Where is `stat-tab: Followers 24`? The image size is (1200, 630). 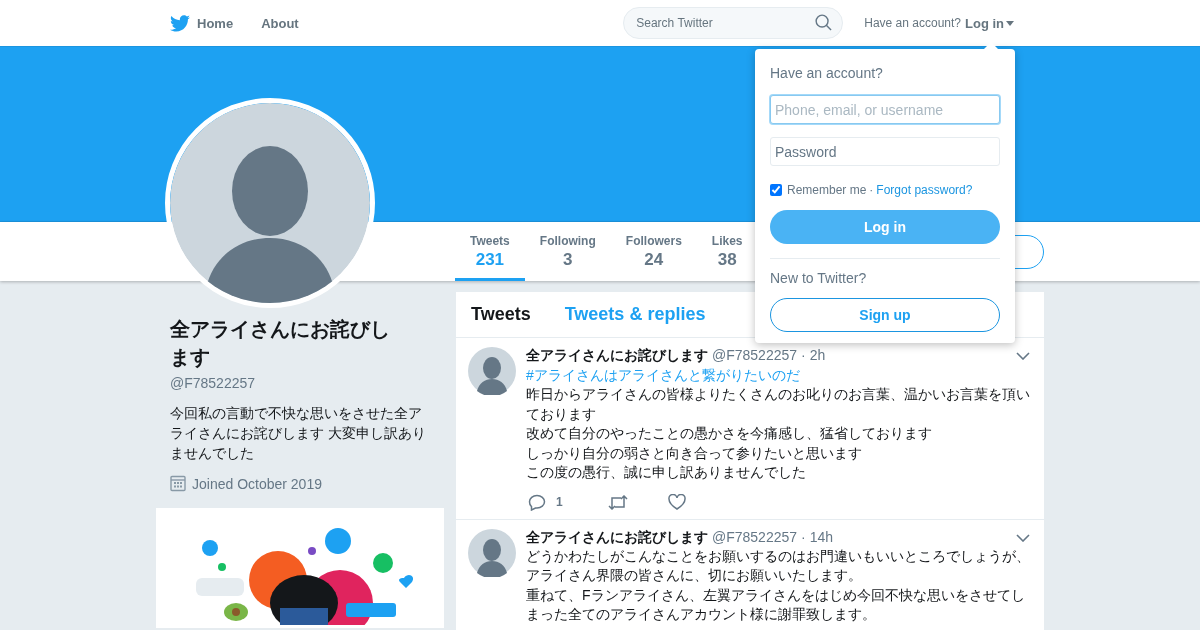 stat-tab: Followers 24 is located at coordinates (653, 251).